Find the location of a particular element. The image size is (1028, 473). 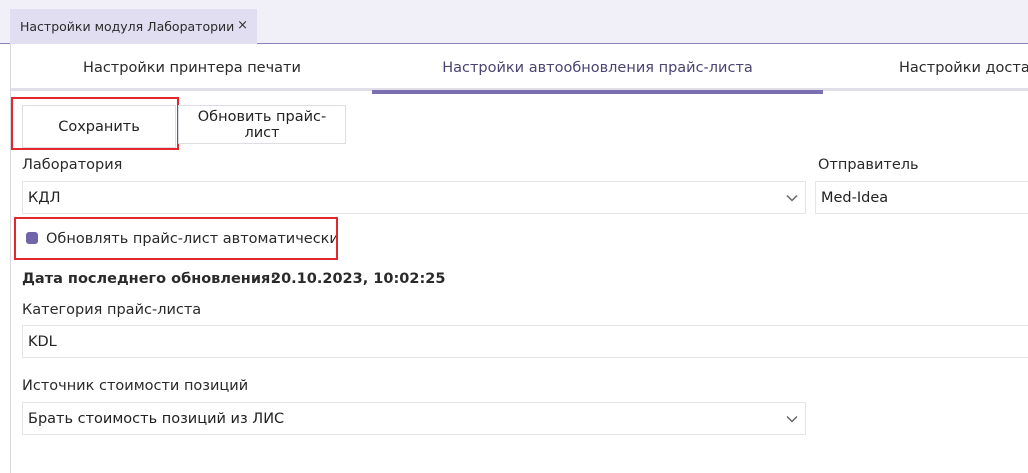

tab-label: Настройки принтера печати is located at coordinates (192, 68).